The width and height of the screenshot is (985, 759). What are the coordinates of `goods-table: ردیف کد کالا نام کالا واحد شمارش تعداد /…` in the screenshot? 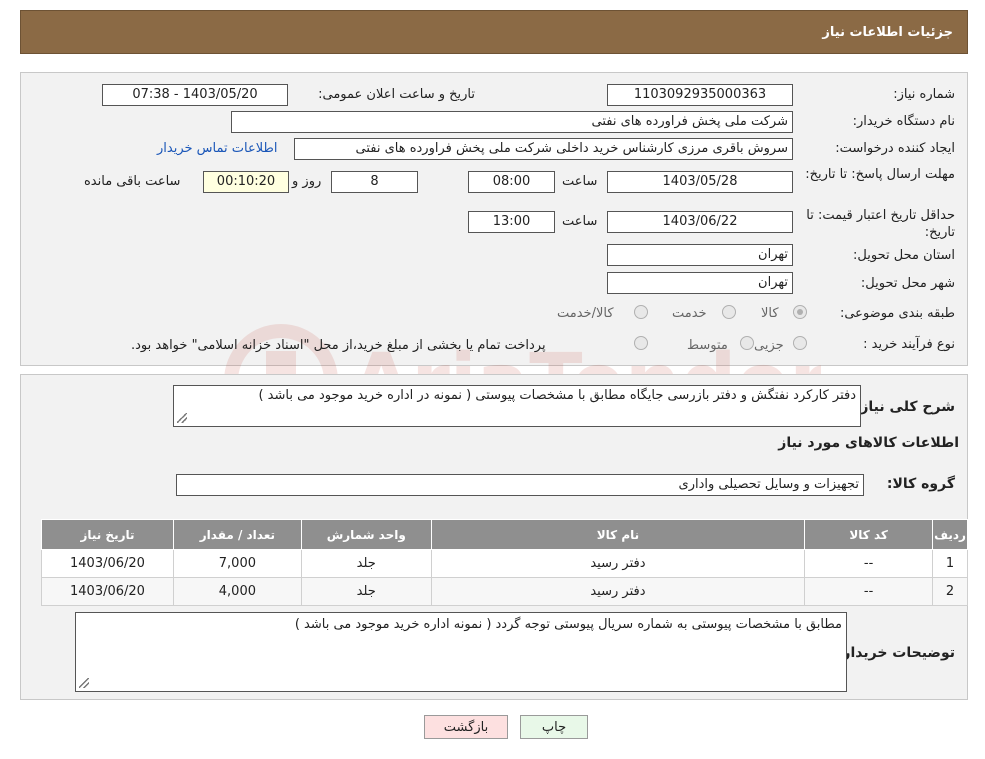 It's located at (504, 562).